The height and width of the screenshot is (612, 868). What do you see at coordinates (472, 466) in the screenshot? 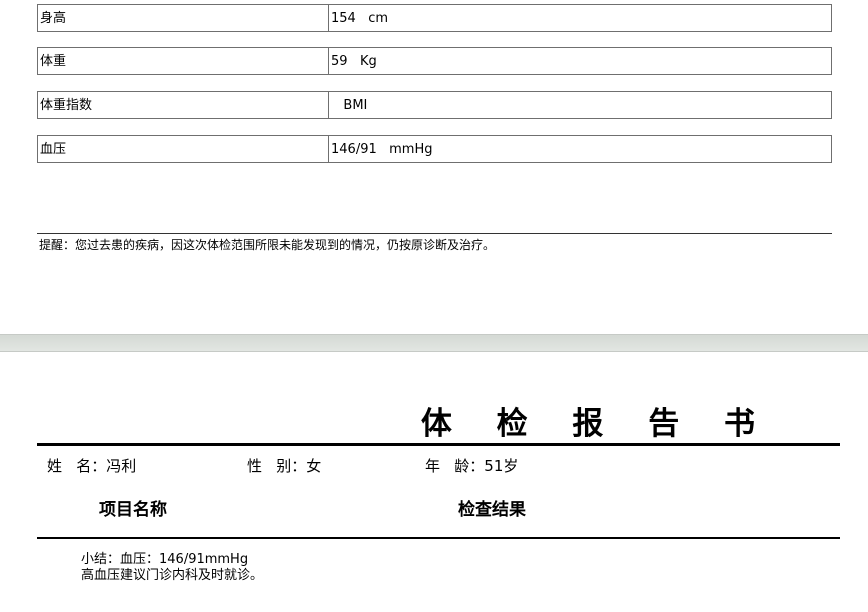
I see `patient-age: 年 龄：51岁` at bounding box center [472, 466].